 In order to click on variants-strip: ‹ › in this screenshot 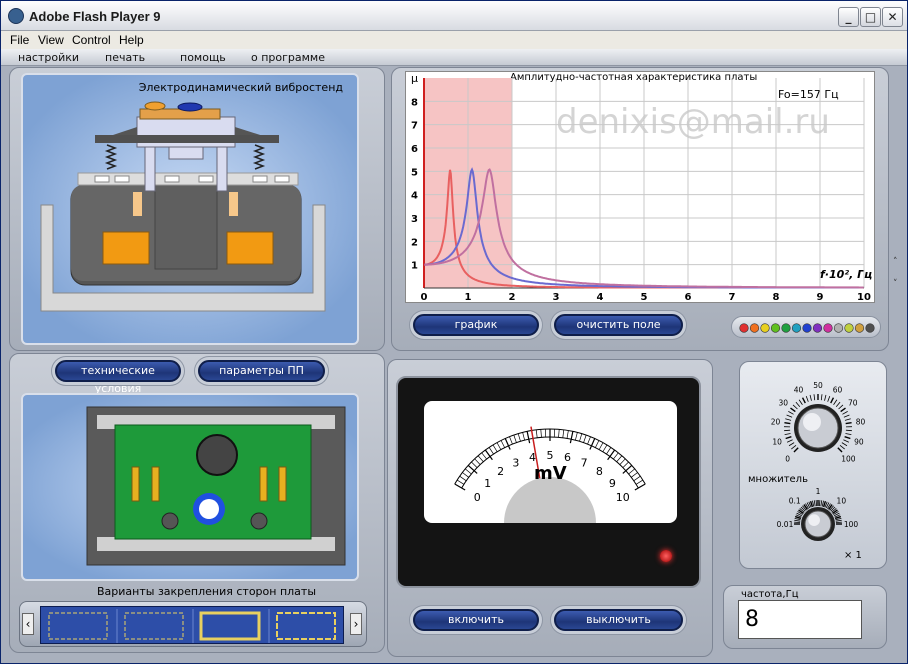, I will do `click(193, 624)`.